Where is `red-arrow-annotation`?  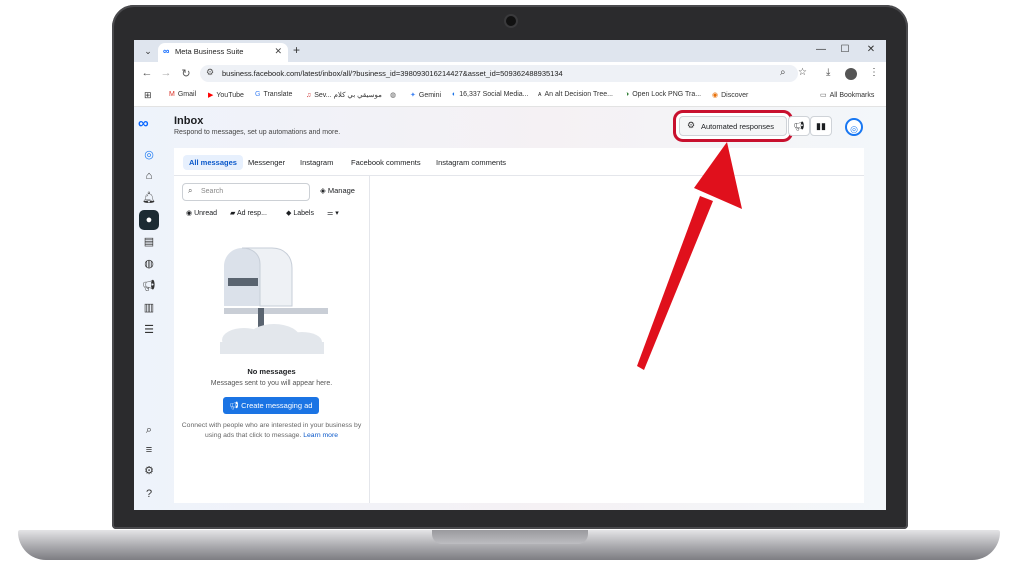
red-arrow-annotation is located at coordinates (689, 256).